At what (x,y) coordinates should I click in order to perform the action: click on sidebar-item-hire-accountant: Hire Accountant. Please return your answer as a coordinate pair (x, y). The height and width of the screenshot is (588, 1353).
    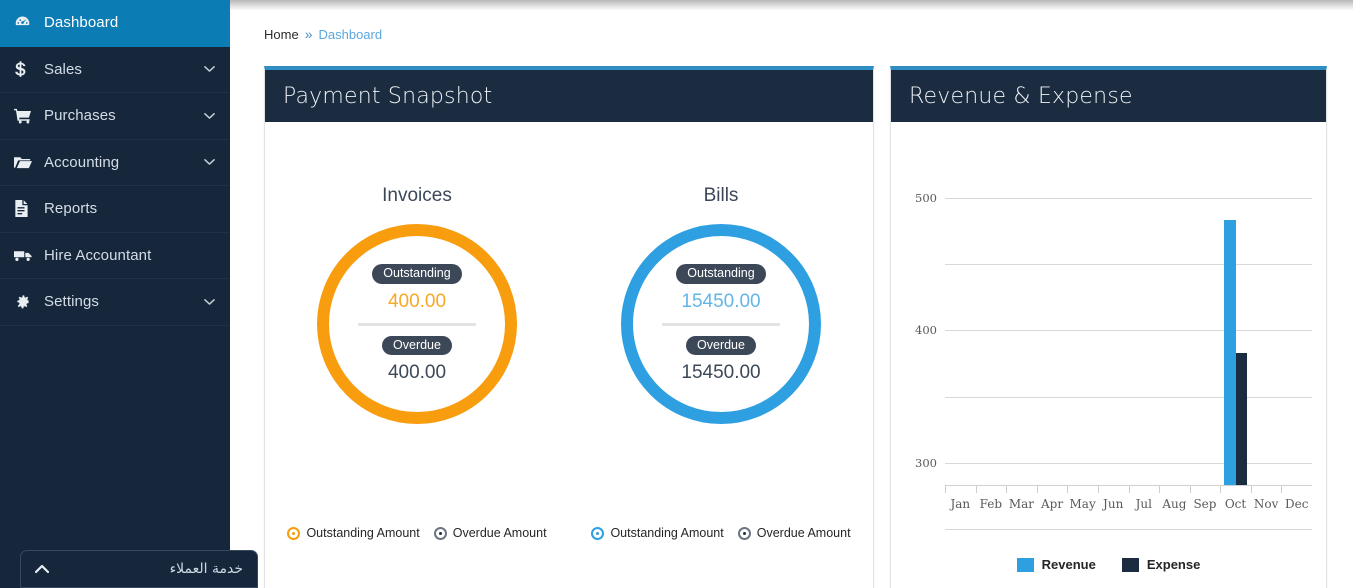
    Looking at the image, I should click on (115, 256).